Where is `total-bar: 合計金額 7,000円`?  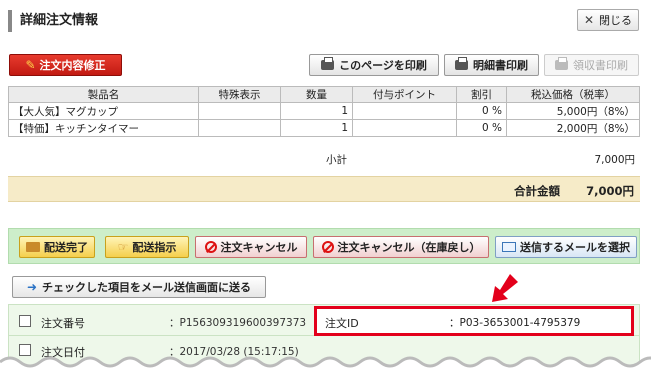
total-bar: 合計金額 7,000円 is located at coordinates (324, 189).